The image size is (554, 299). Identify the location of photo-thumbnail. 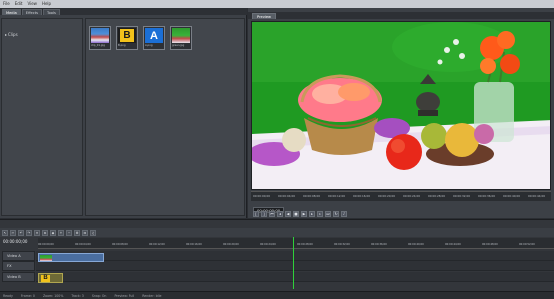
(100, 35).